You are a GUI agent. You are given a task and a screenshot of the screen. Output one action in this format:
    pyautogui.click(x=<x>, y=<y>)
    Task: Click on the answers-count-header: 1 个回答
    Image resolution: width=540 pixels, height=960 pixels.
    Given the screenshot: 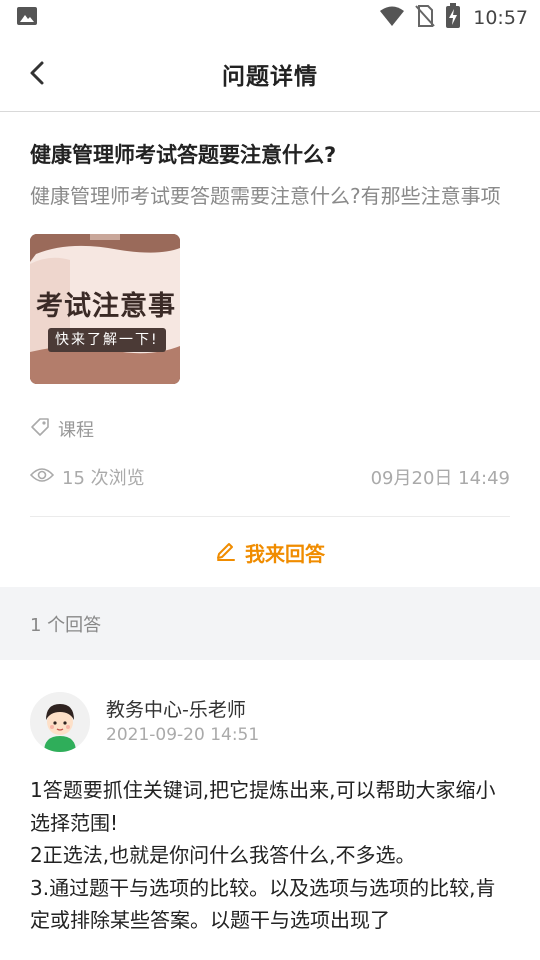 What is the action you would take?
    pyautogui.click(x=270, y=623)
    